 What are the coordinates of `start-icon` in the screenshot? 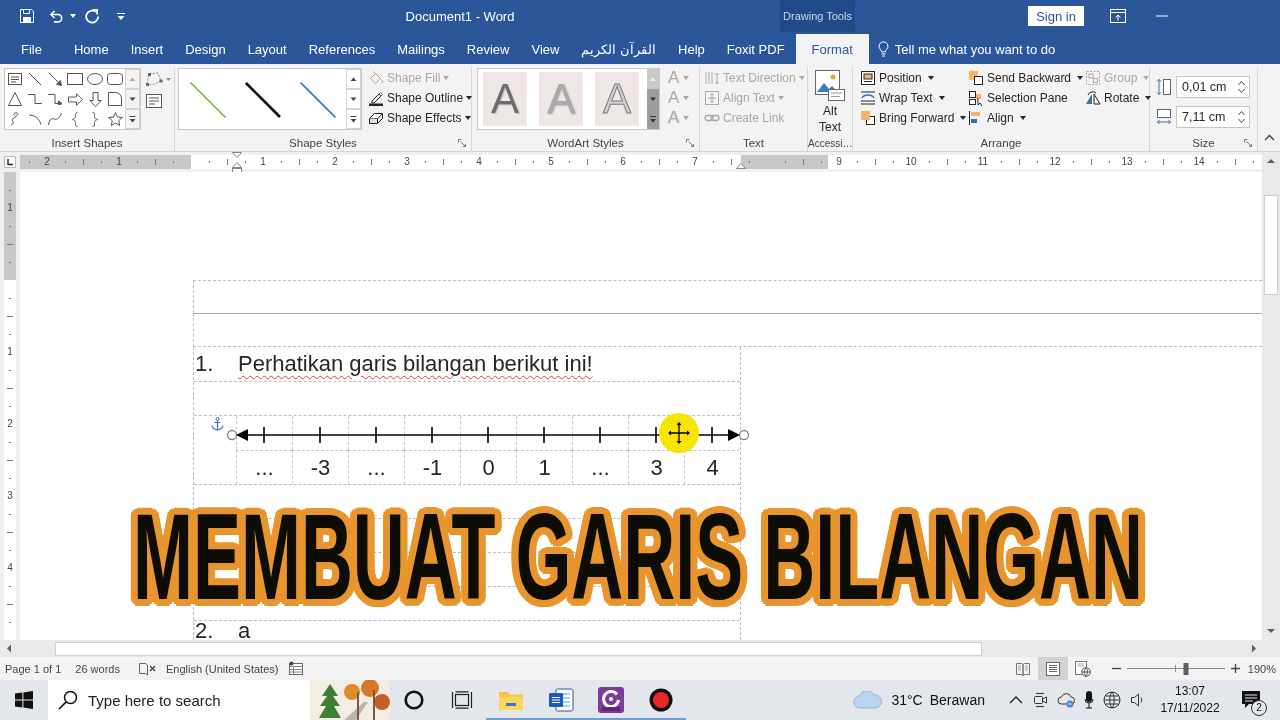 It's located at (24, 700).